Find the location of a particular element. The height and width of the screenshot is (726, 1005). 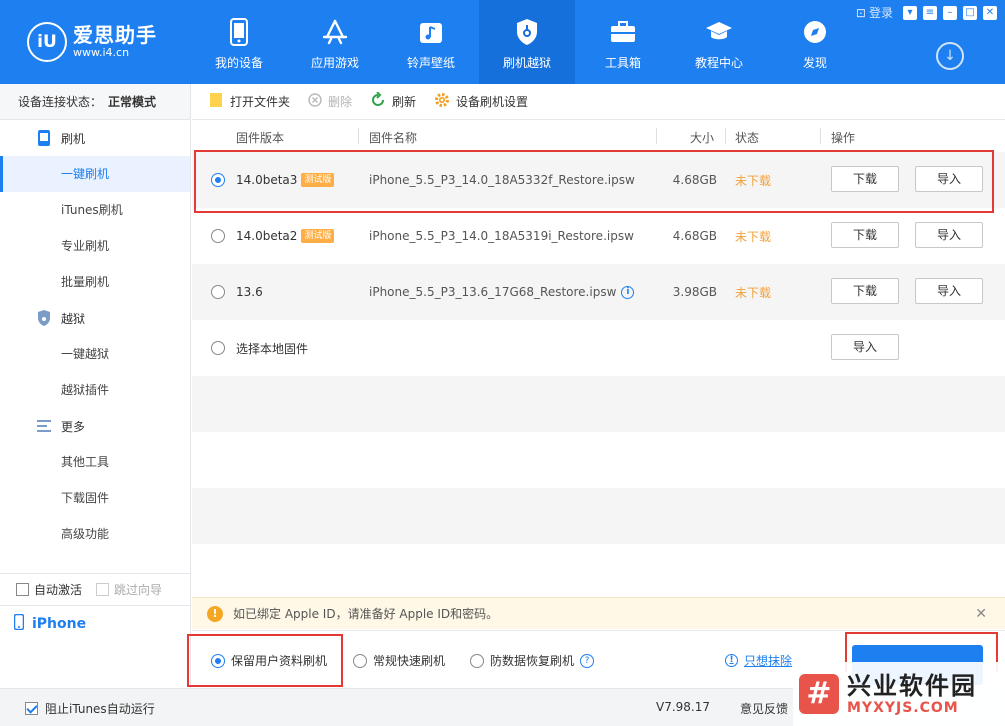

toolbar: 打开文件夹 删除 刷新 设备刷机设置 is located at coordinates (598, 102).